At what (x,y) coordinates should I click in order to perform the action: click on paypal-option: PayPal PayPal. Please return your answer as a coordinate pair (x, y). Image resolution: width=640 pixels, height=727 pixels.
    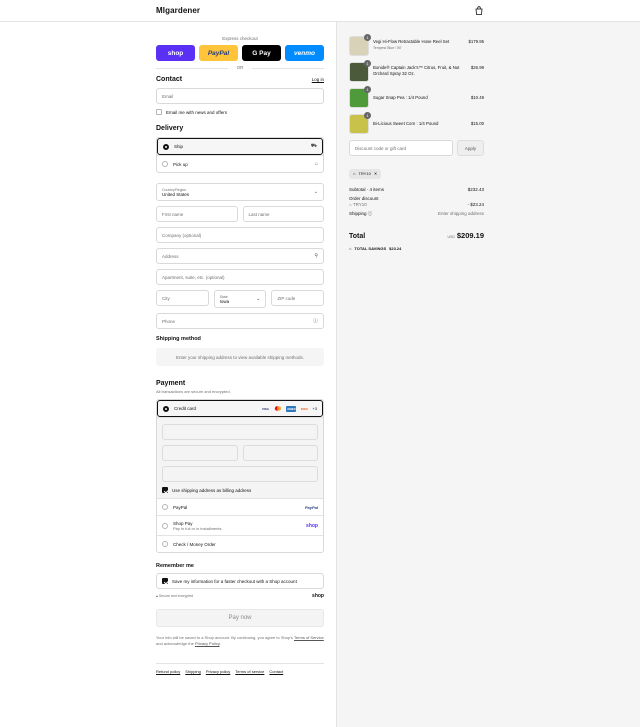
    Looking at the image, I should click on (240, 506).